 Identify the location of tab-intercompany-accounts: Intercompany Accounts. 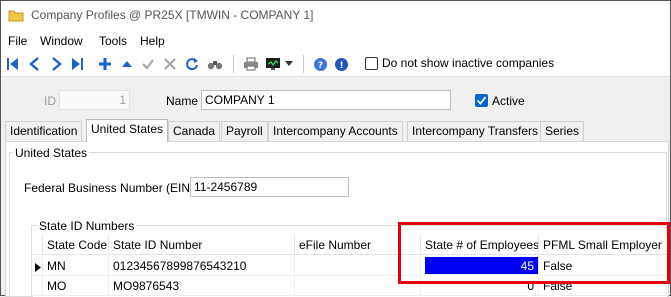
(335, 131).